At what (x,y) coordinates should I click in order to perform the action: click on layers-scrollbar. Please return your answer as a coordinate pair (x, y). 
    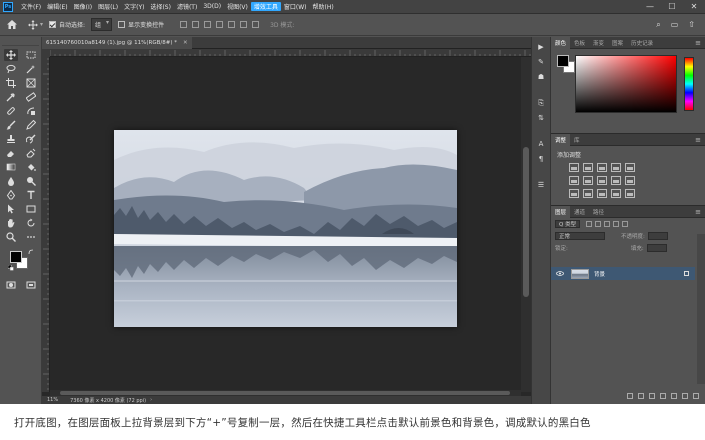
    Looking at the image, I should click on (701, 309).